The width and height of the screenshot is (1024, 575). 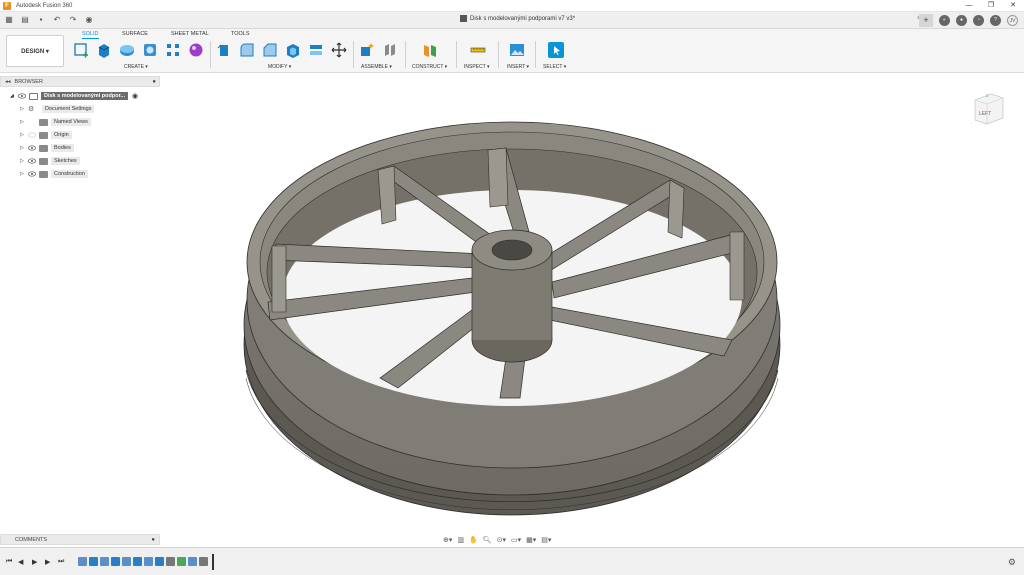 I want to click on modify-menu: MODIFY ▾, so click(x=279, y=67).